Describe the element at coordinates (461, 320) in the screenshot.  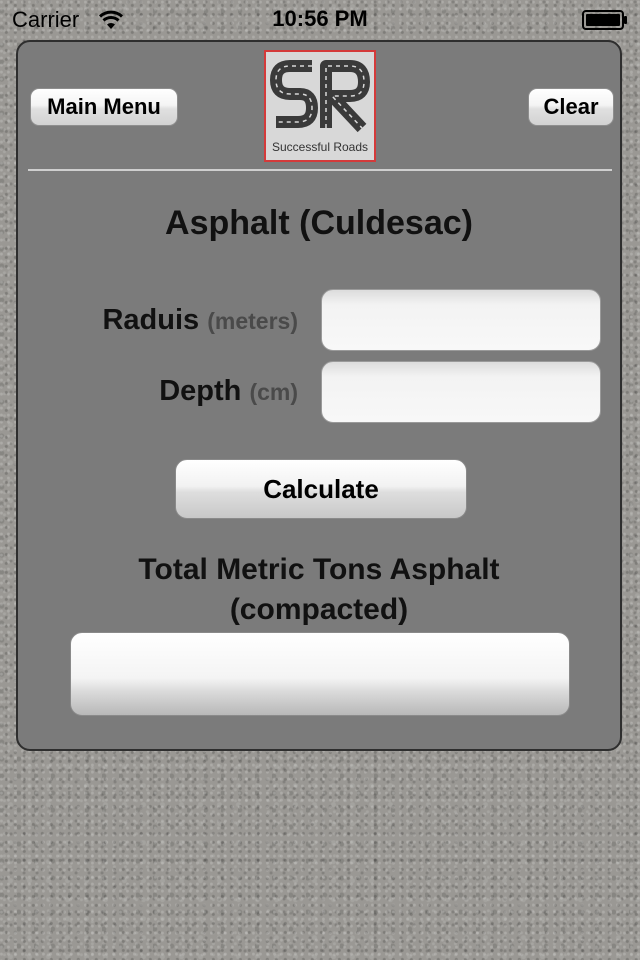
I see `radius-input` at that location.